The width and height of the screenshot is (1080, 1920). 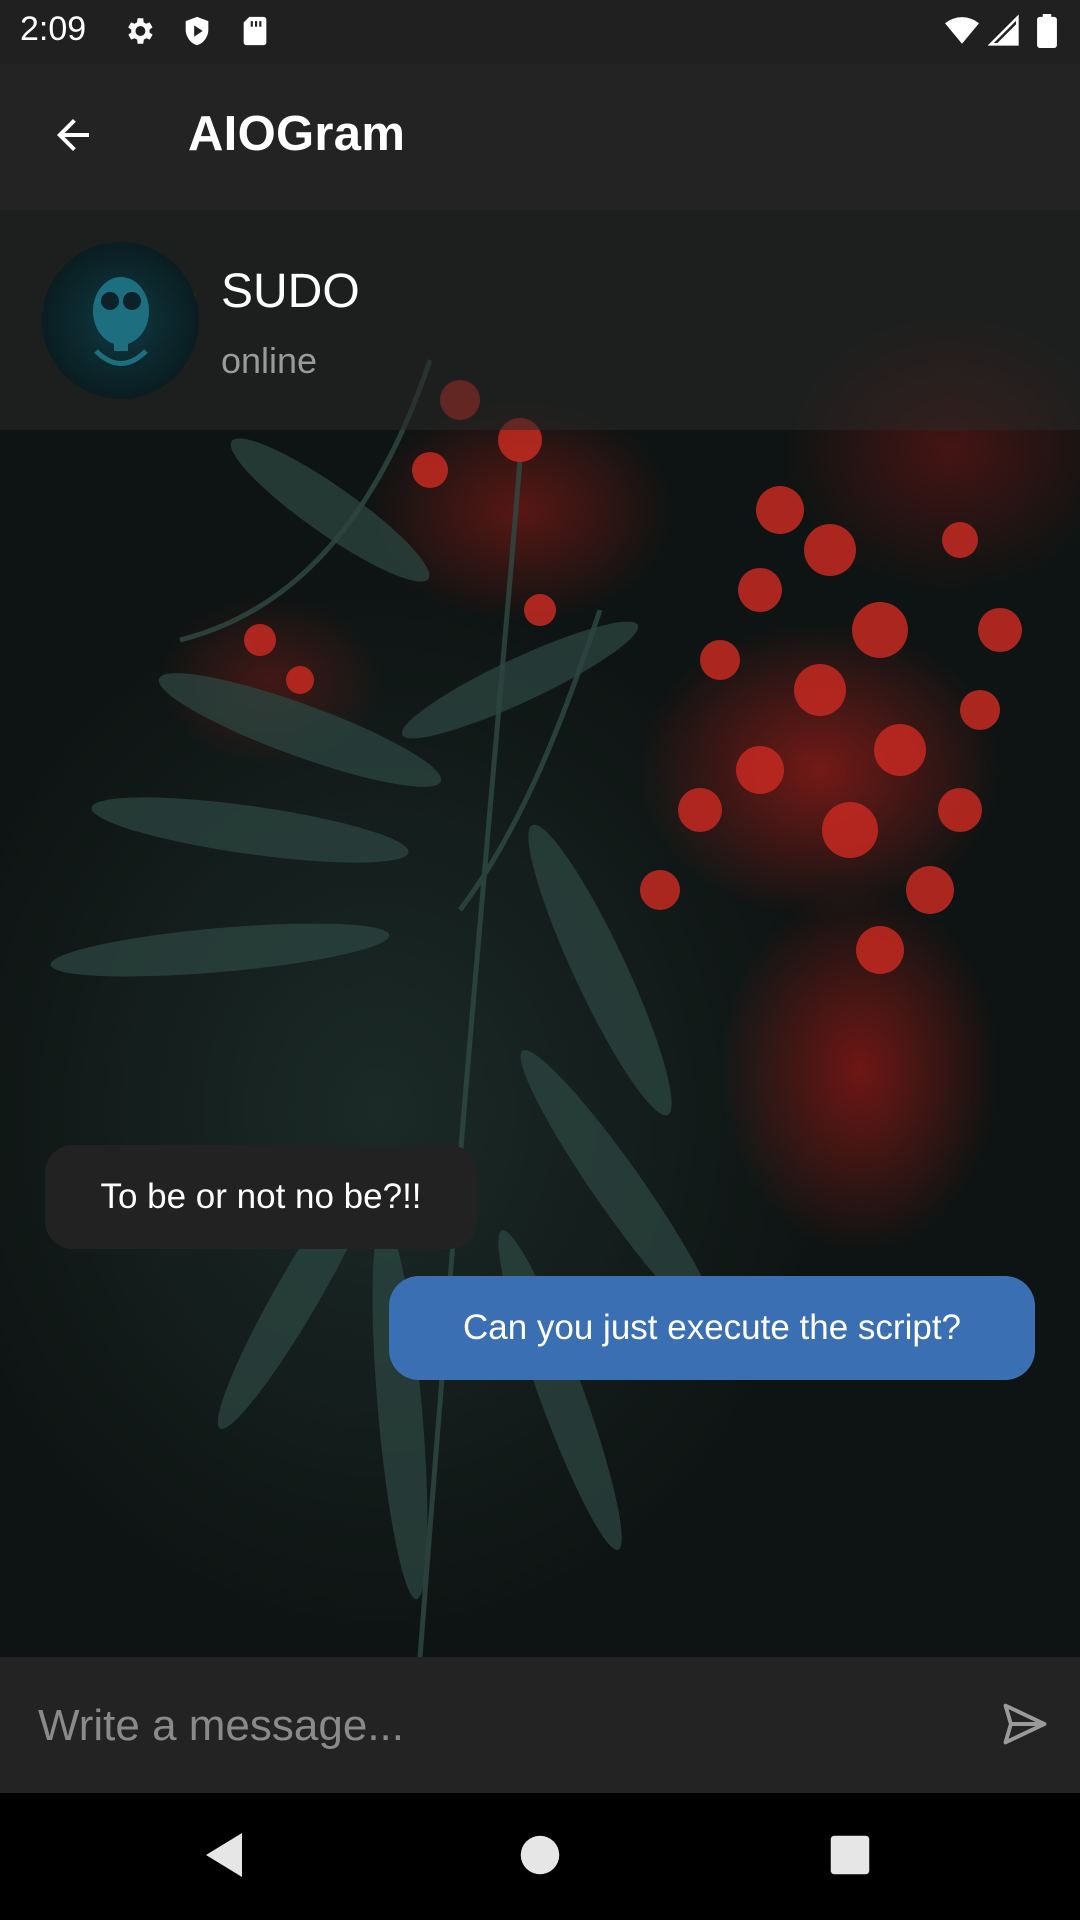 I want to click on owl-mask-icon, so click(x=120, y=321).